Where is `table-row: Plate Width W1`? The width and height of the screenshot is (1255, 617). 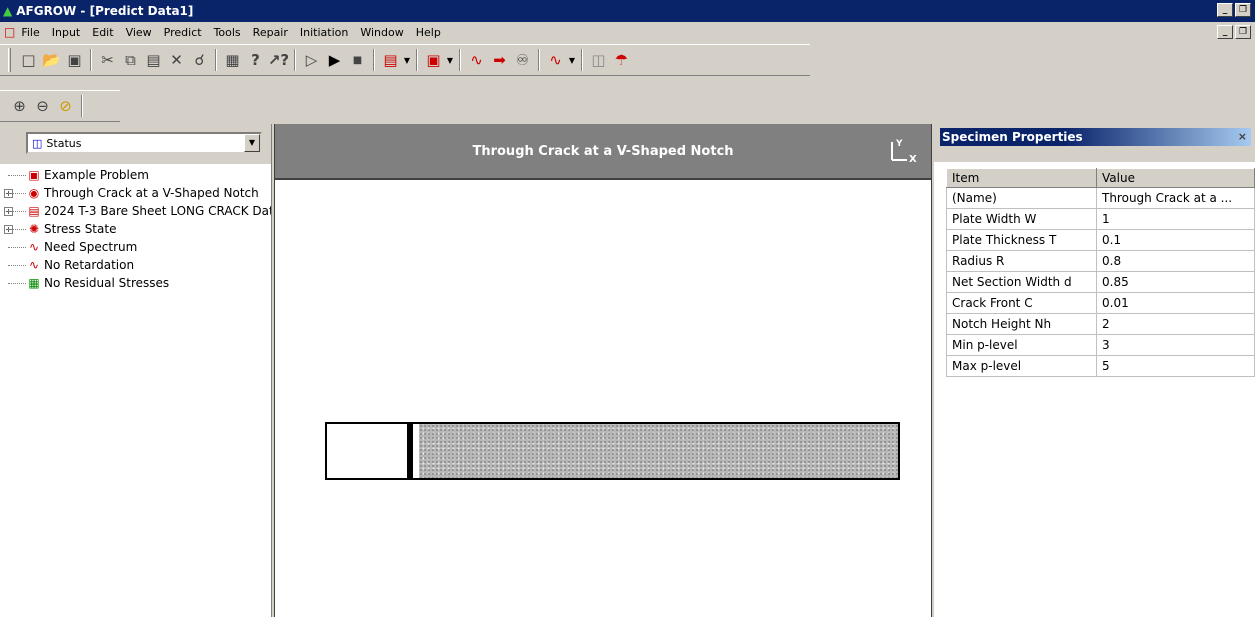
table-row: Plate Width W1 is located at coordinates (1100, 219).